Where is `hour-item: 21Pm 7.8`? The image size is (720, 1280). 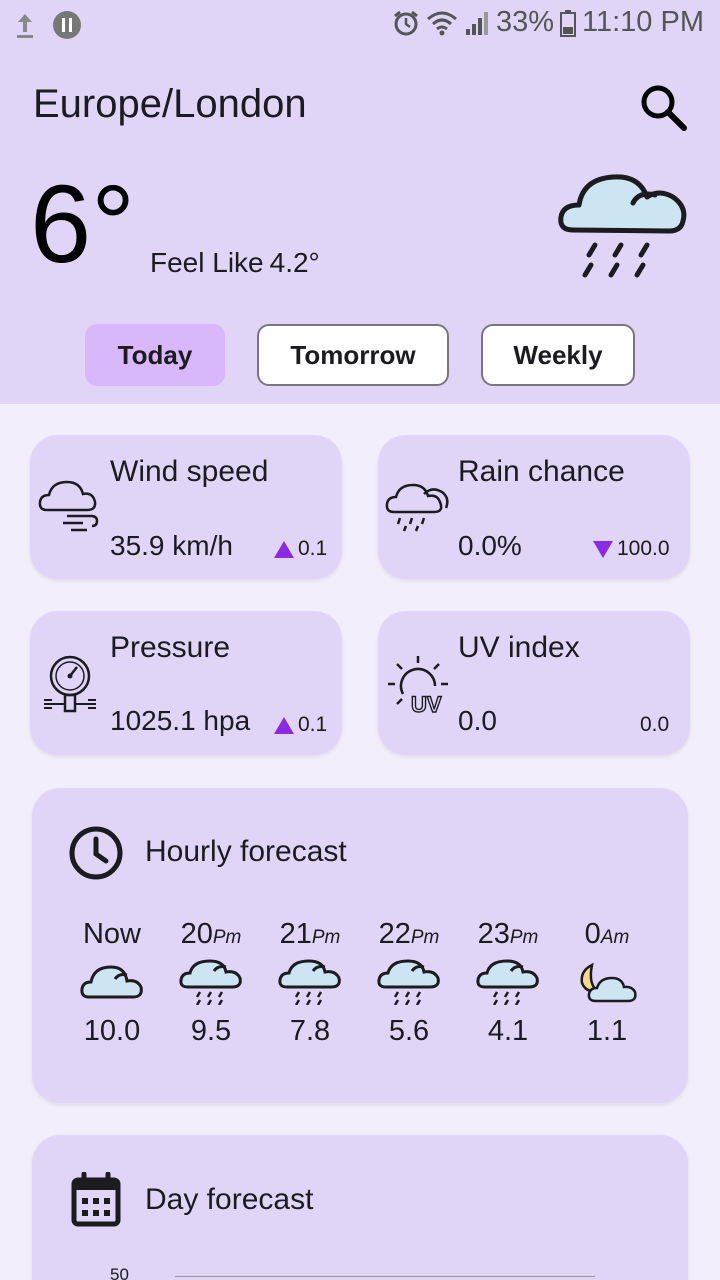
hour-item: 21Pm 7.8 is located at coordinates (310, 983).